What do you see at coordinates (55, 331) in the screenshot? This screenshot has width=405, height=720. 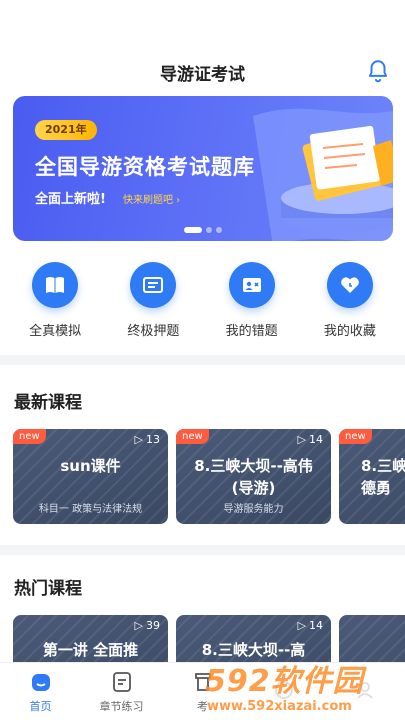 I see `shortcut-label: 全真模拟` at bounding box center [55, 331].